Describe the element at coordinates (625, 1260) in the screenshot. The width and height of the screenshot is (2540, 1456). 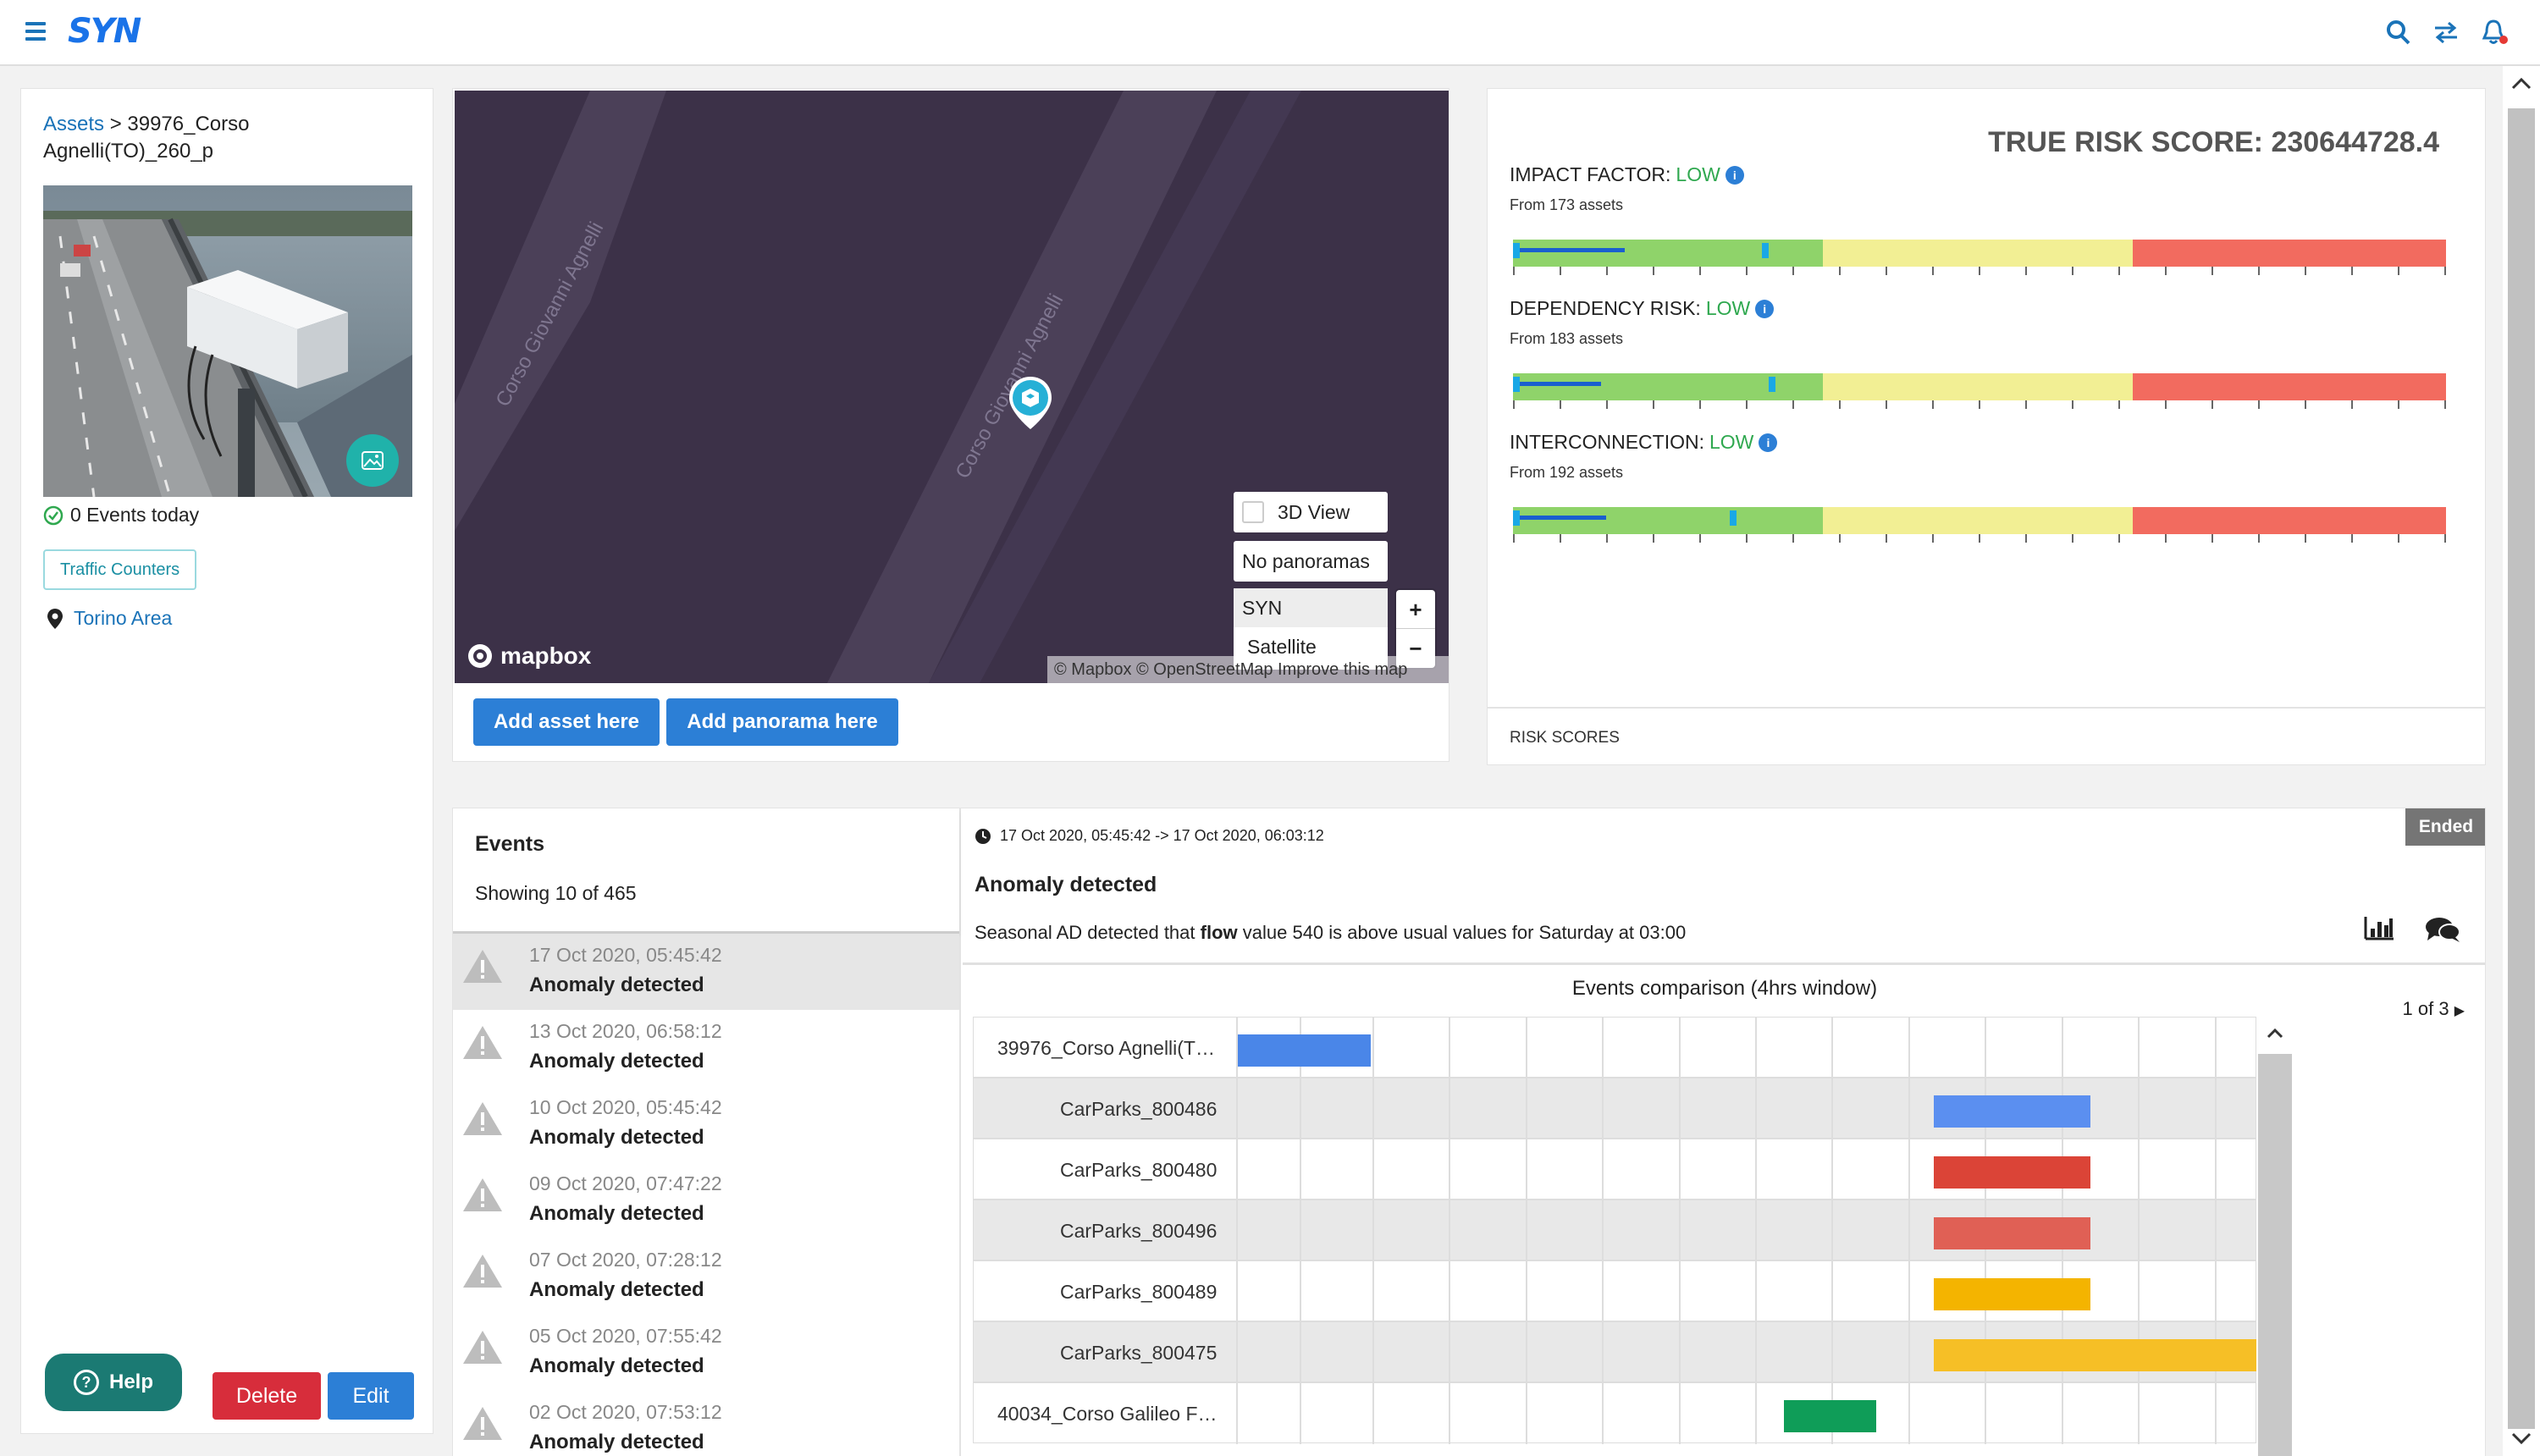
I see `event-date: 07 Oct 2020, 07:28:12` at that location.